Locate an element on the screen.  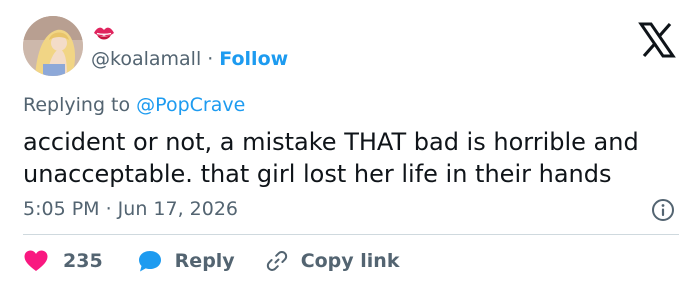
replying-to-line: Replying to @PopCrave is located at coordinates (134, 105).